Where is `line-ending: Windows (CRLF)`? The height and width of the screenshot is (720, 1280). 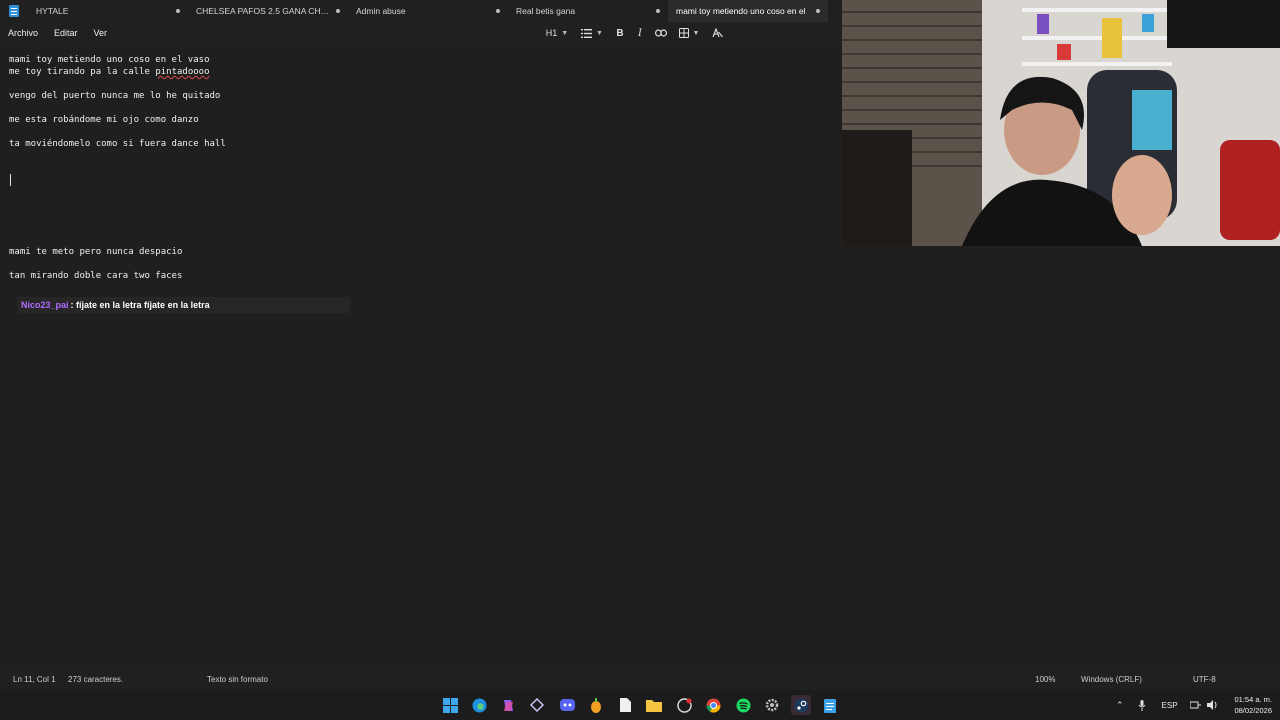
line-ending: Windows (CRLF) is located at coordinates (1111, 679).